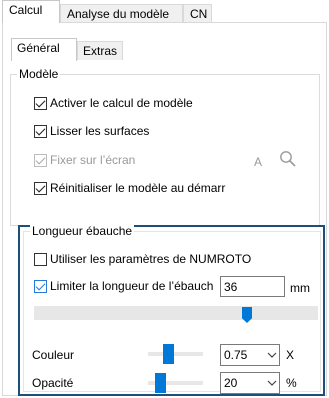 The image size is (329, 398). What do you see at coordinates (300, 288) in the screenshot?
I see `length-unit: mm` at bounding box center [300, 288].